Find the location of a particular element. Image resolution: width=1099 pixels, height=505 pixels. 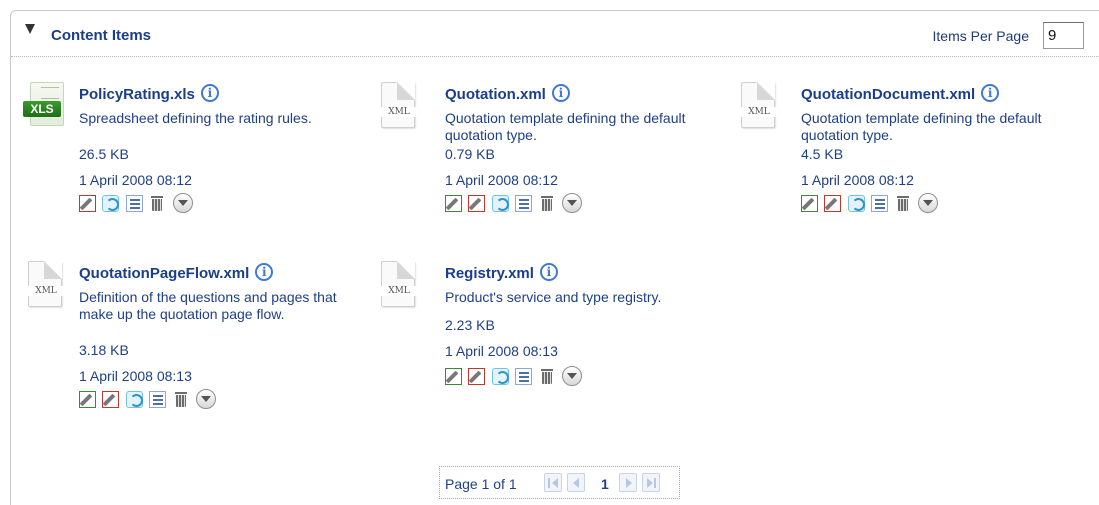

xls-file-icon: XLS is located at coordinates (45, 106).